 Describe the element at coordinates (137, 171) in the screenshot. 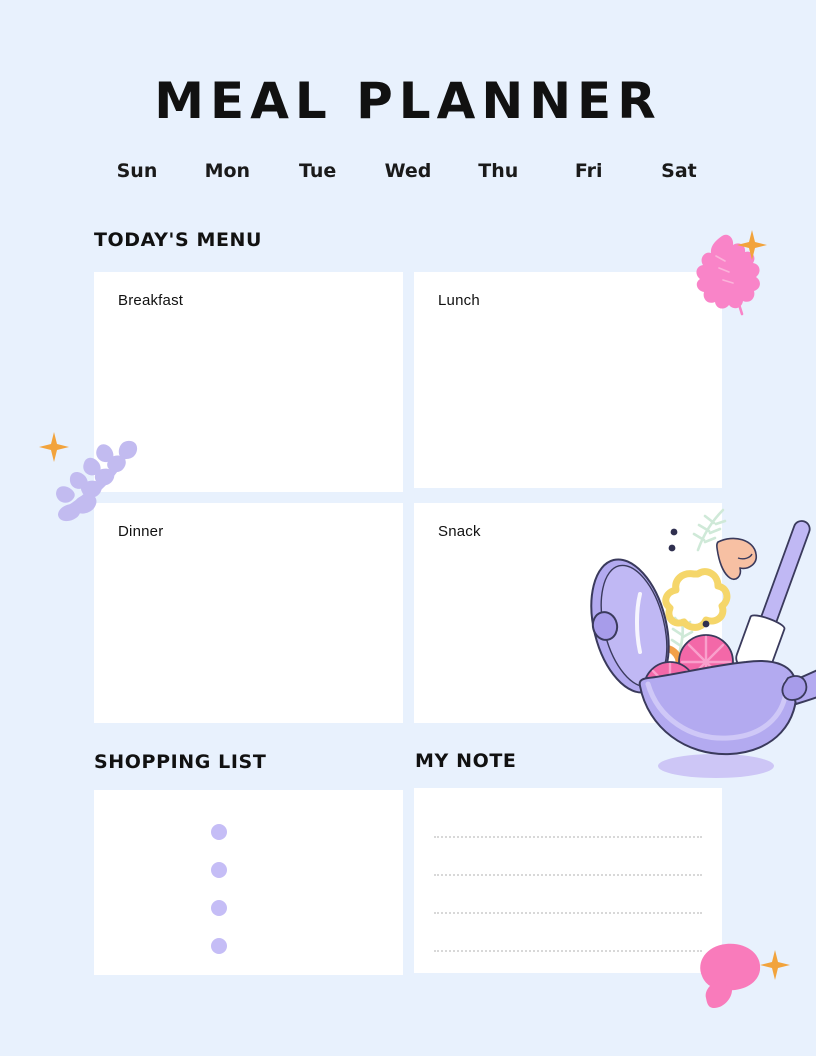

I see `weekday-sun: Sun` at that location.